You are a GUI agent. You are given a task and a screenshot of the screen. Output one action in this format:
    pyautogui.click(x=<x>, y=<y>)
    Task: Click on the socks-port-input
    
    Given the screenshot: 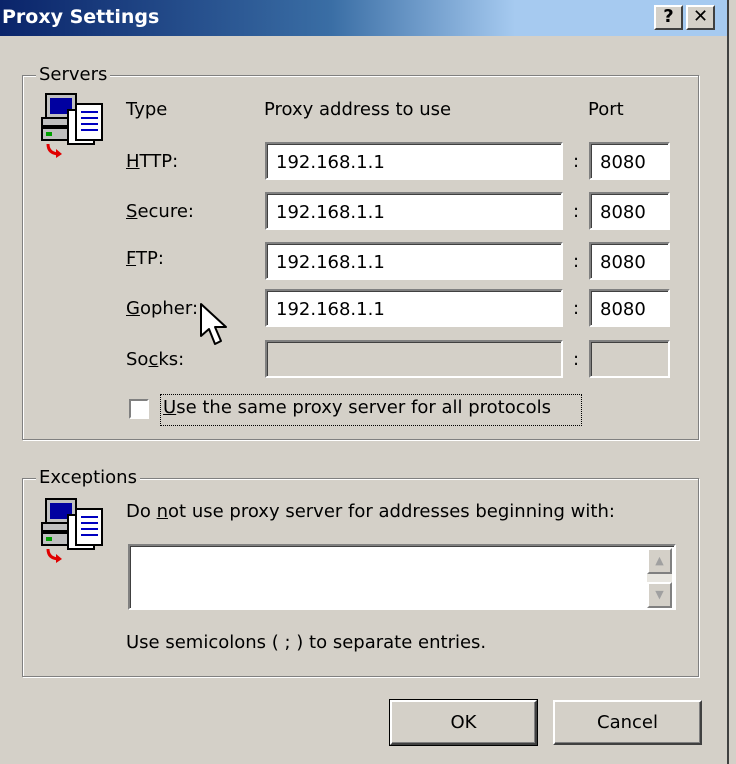 What is the action you would take?
    pyautogui.click(x=629, y=359)
    